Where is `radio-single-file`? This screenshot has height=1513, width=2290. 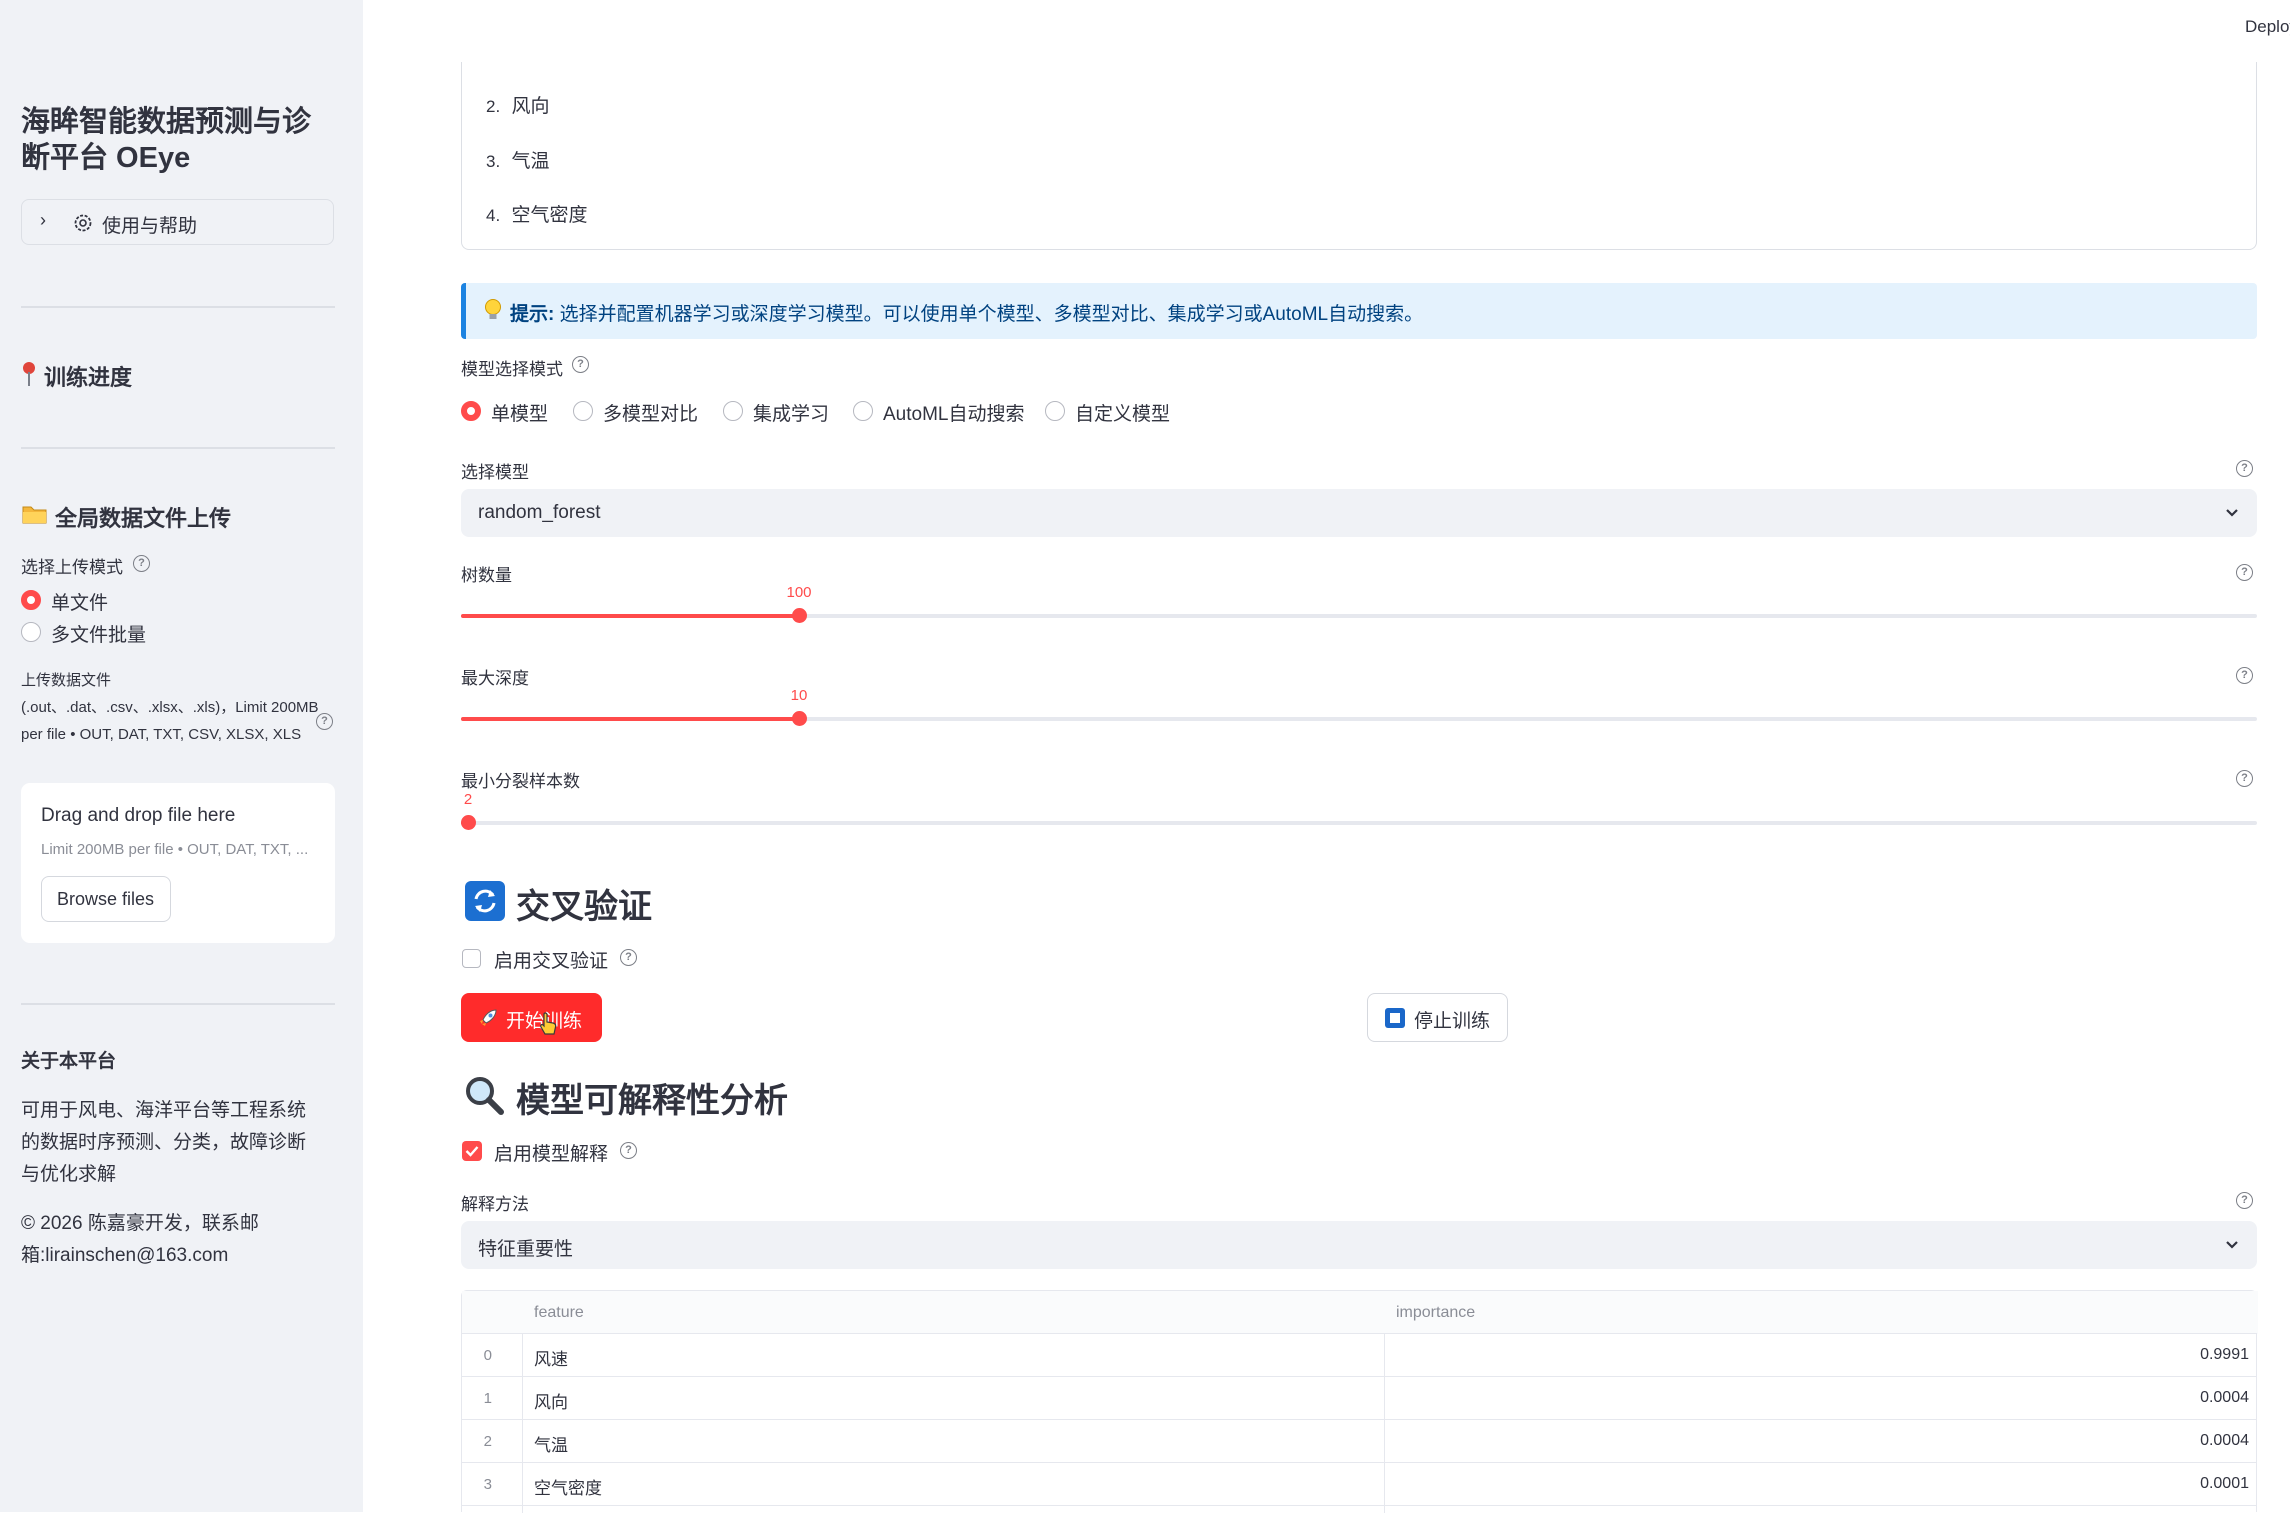
radio-single-file is located at coordinates (31, 600).